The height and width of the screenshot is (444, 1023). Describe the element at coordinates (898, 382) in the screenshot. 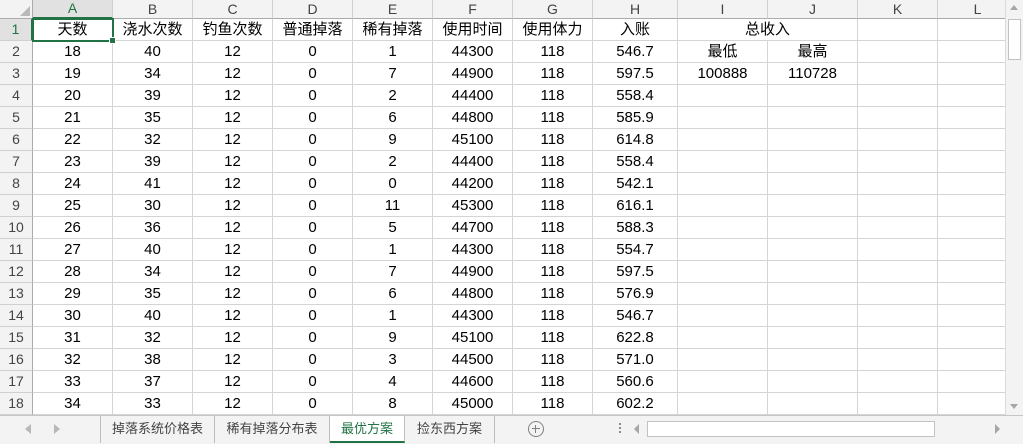

I see `cell-K17` at that location.